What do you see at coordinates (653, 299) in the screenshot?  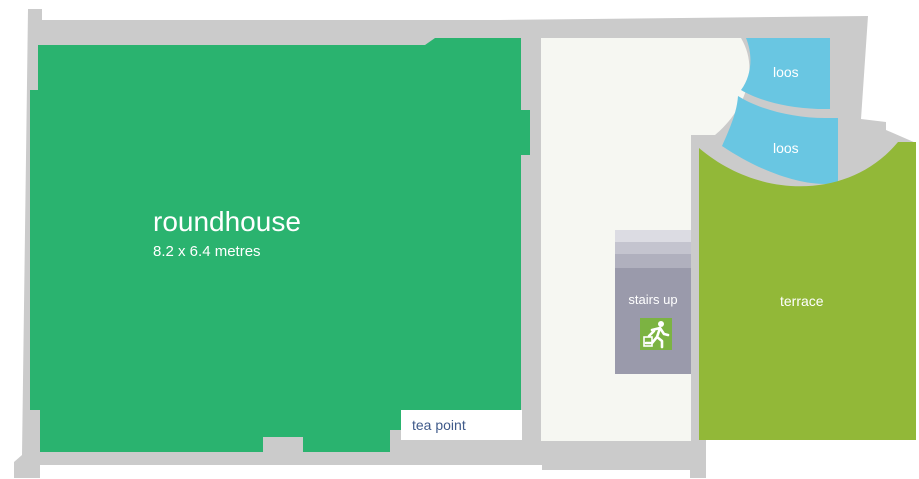 I see `stairs-label: stairs up` at bounding box center [653, 299].